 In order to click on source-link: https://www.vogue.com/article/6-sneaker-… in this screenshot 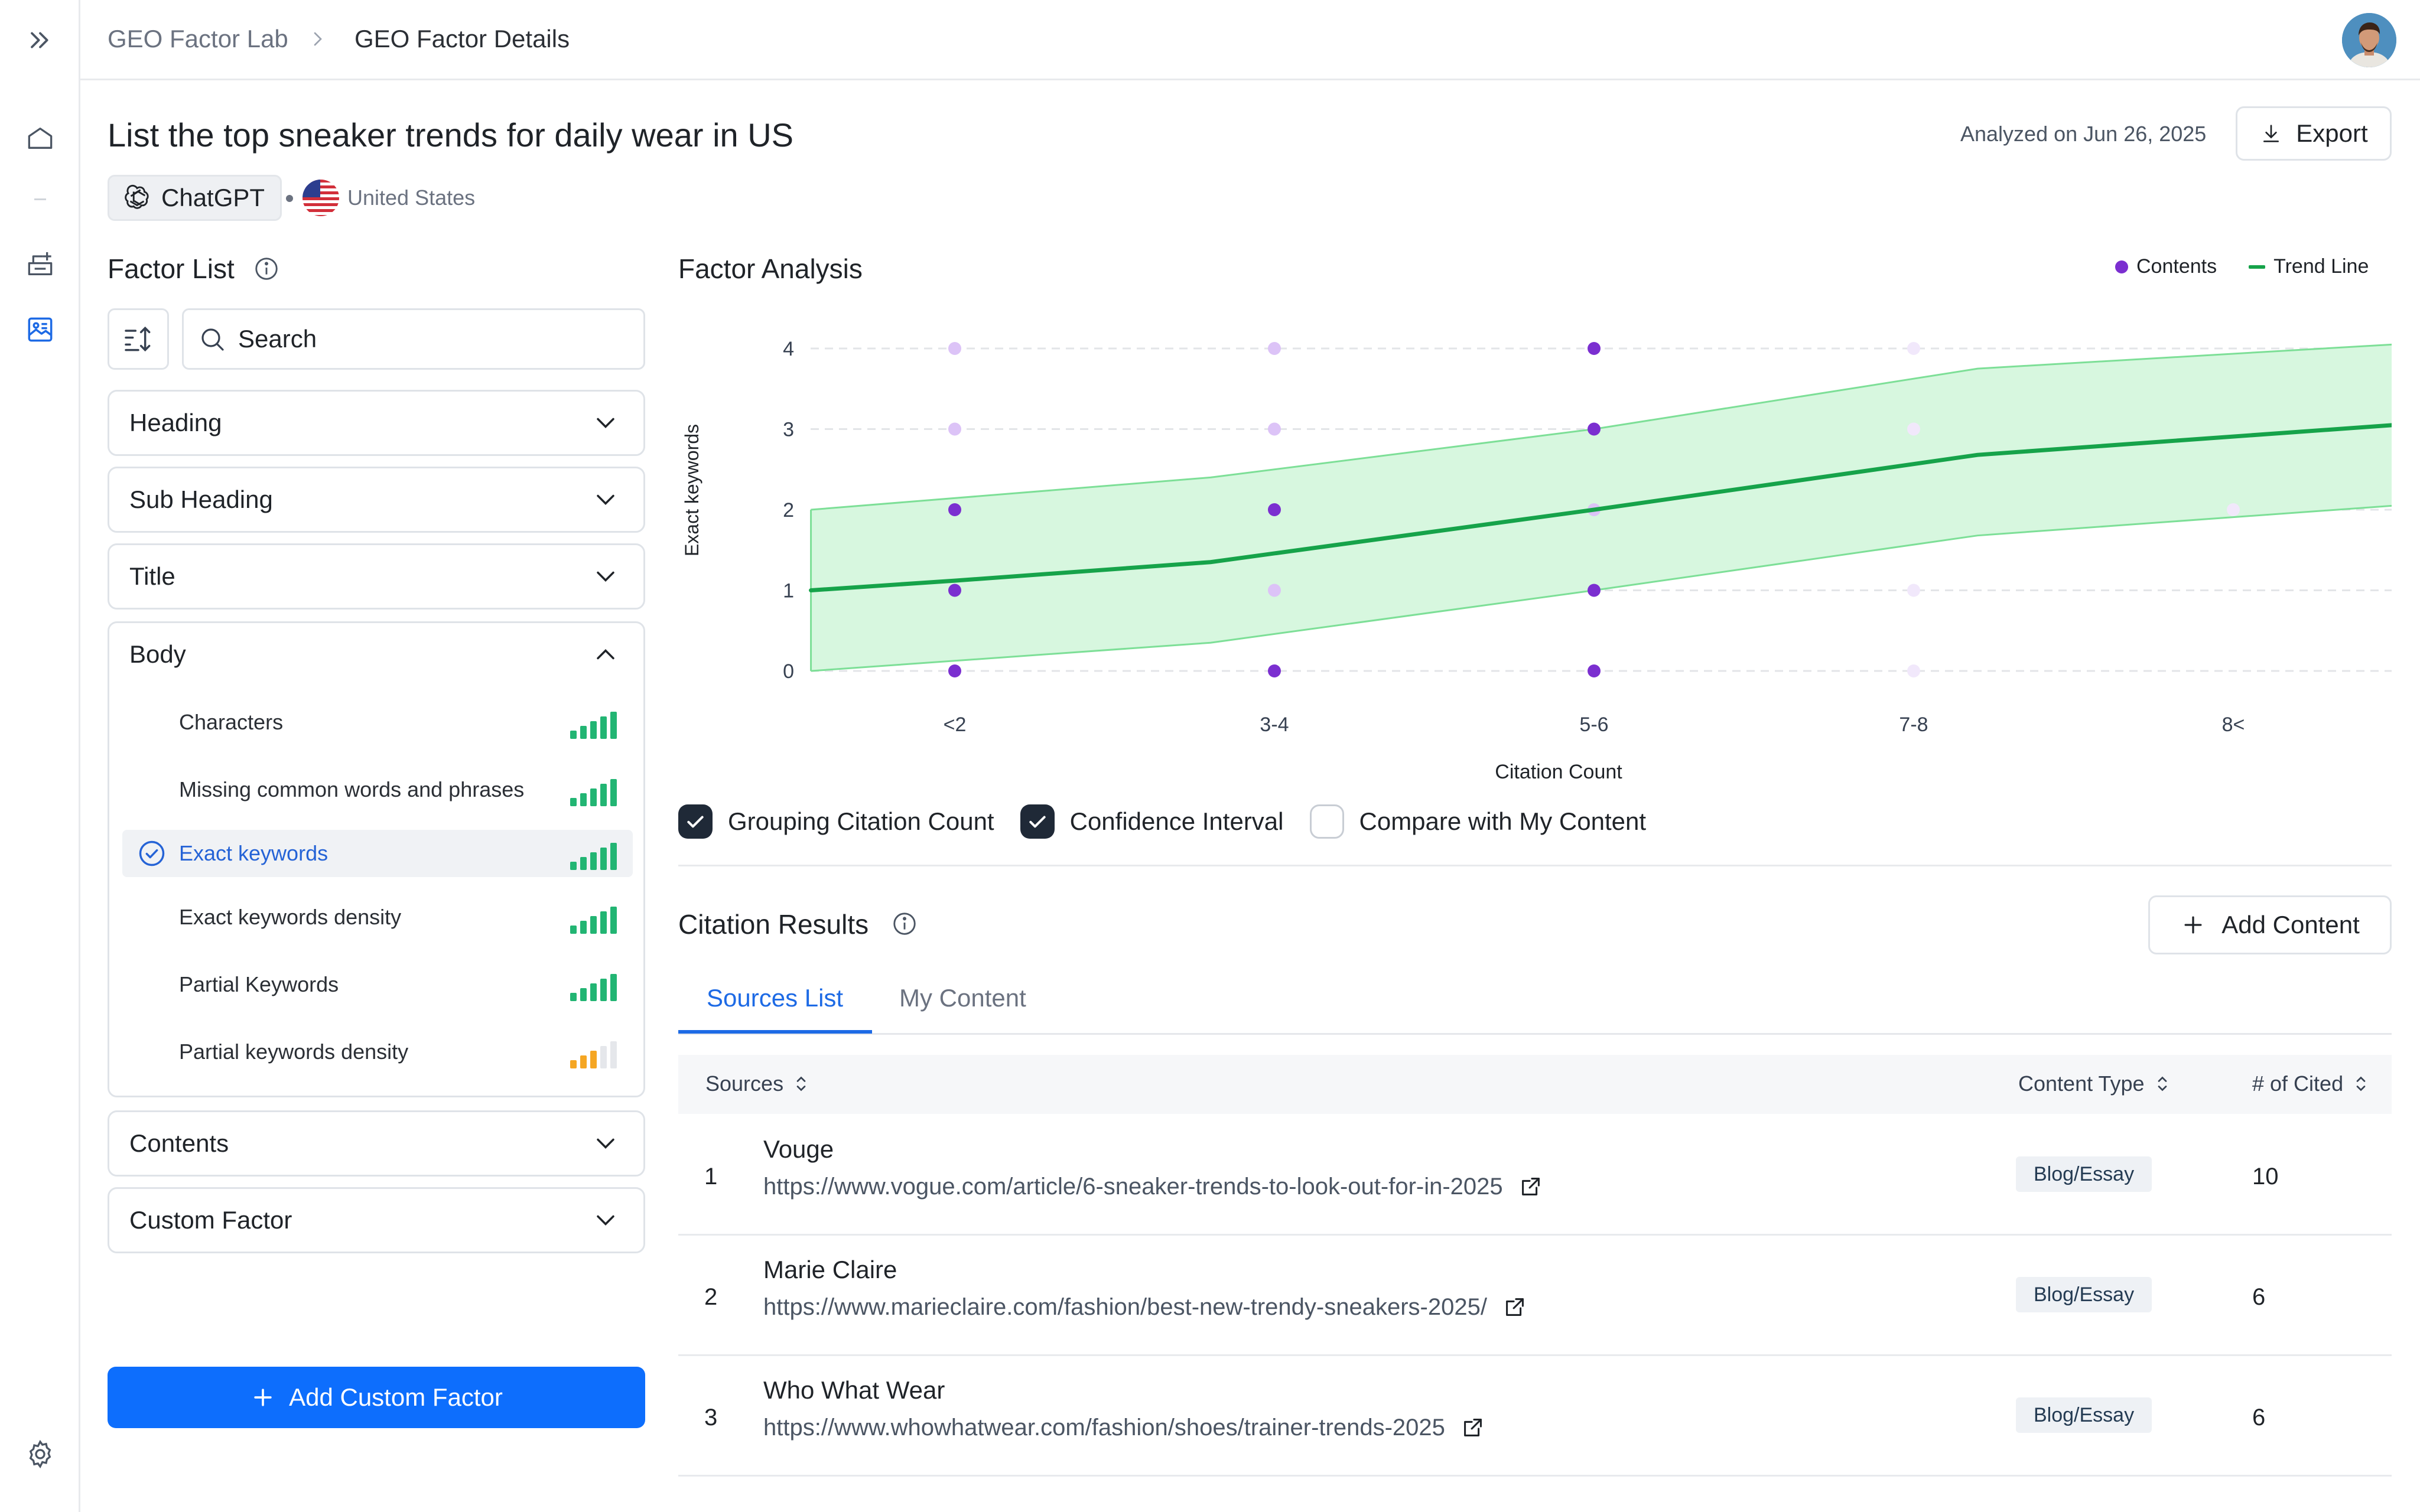, I will do `click(1153, 1186)`.